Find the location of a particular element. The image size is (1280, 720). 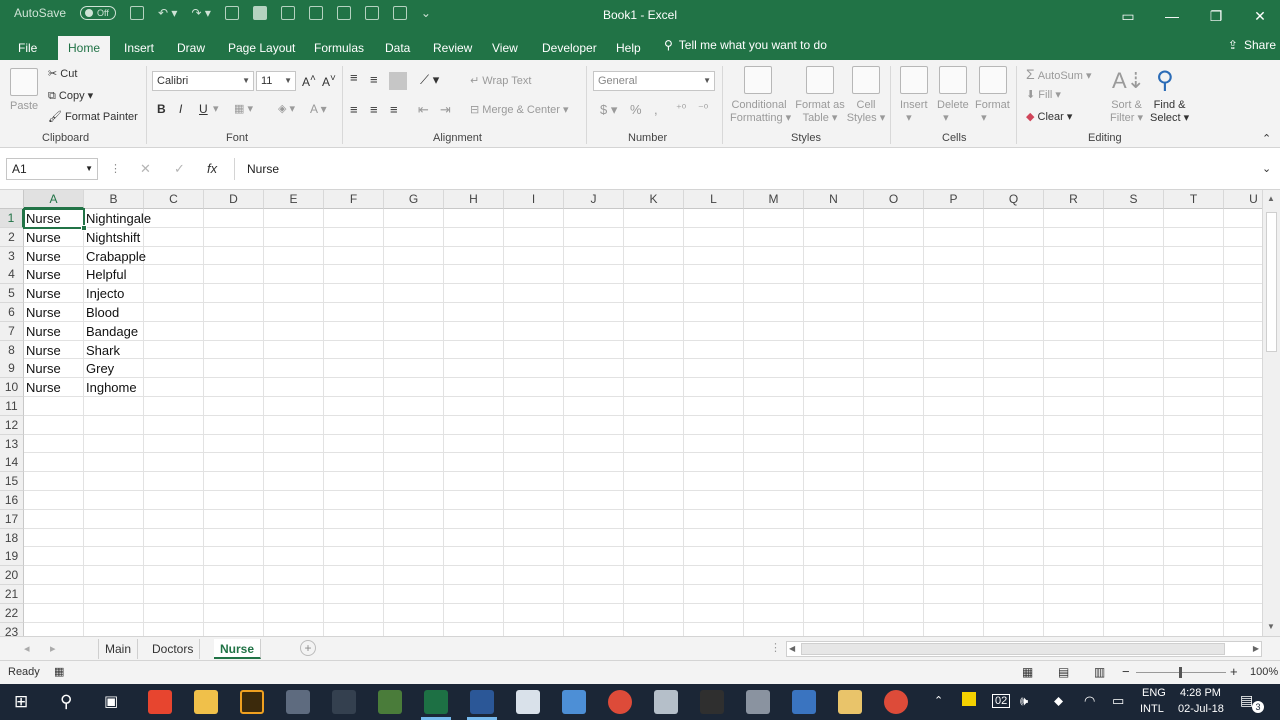

row-header-12: 12 is located at coordinates (12, 425).